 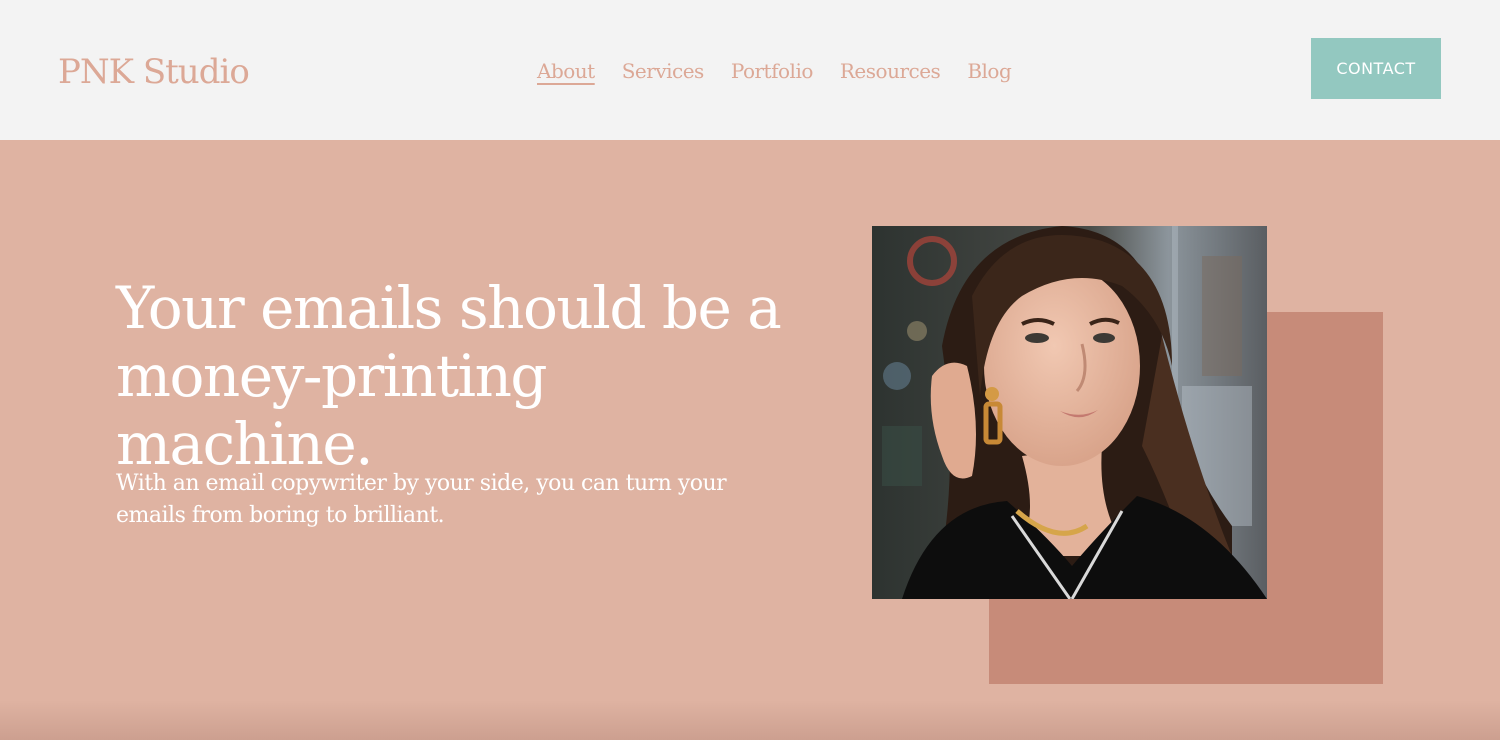 What do you see at coordinates (750, 720) in the screenshot?
I see `bottom-shadow` at bounding box center [750, 720].